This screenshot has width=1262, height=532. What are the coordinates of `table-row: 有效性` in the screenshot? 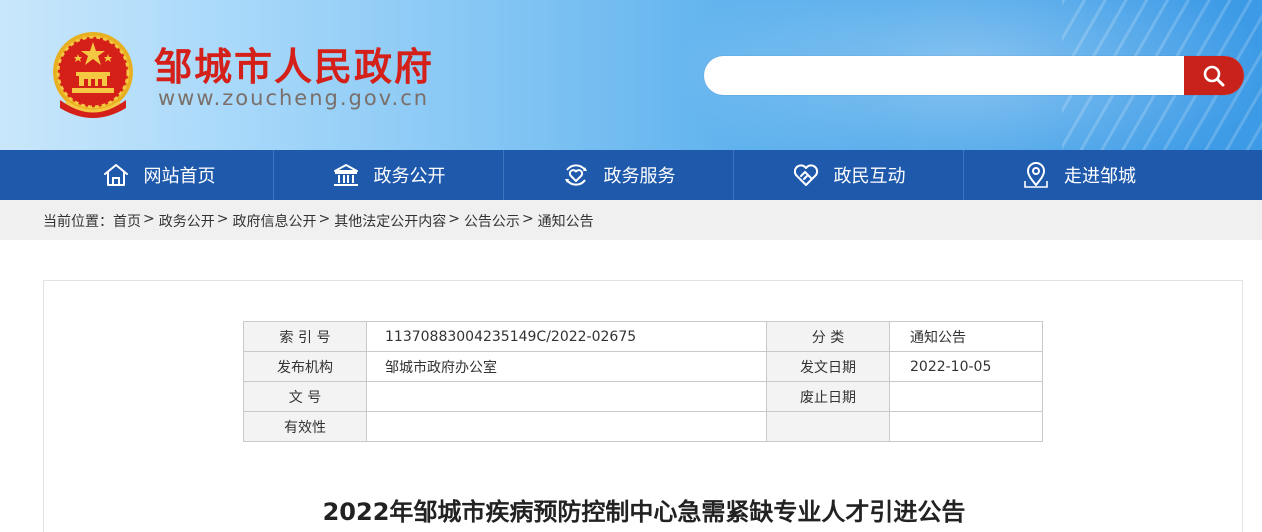 It's located at (643, 426).